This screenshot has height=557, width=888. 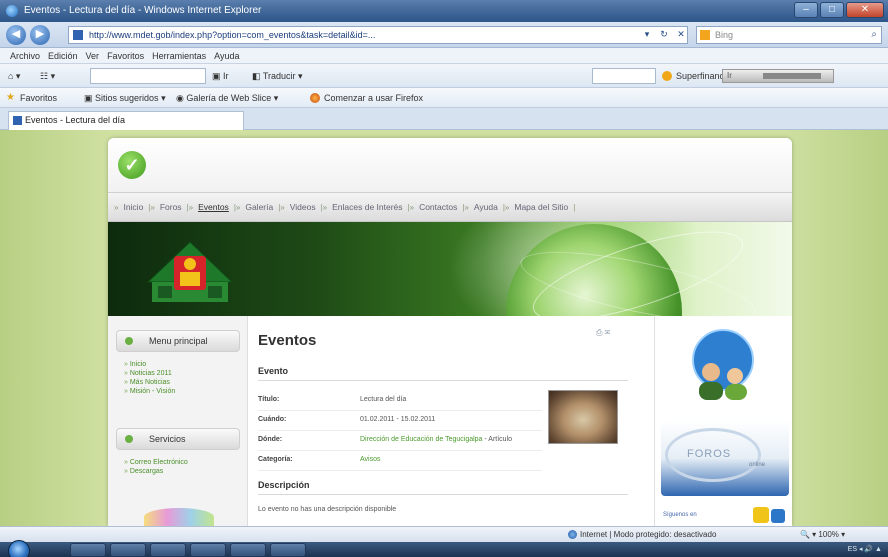 I want to click on back-button: ◀, so click(x=16, y=35).